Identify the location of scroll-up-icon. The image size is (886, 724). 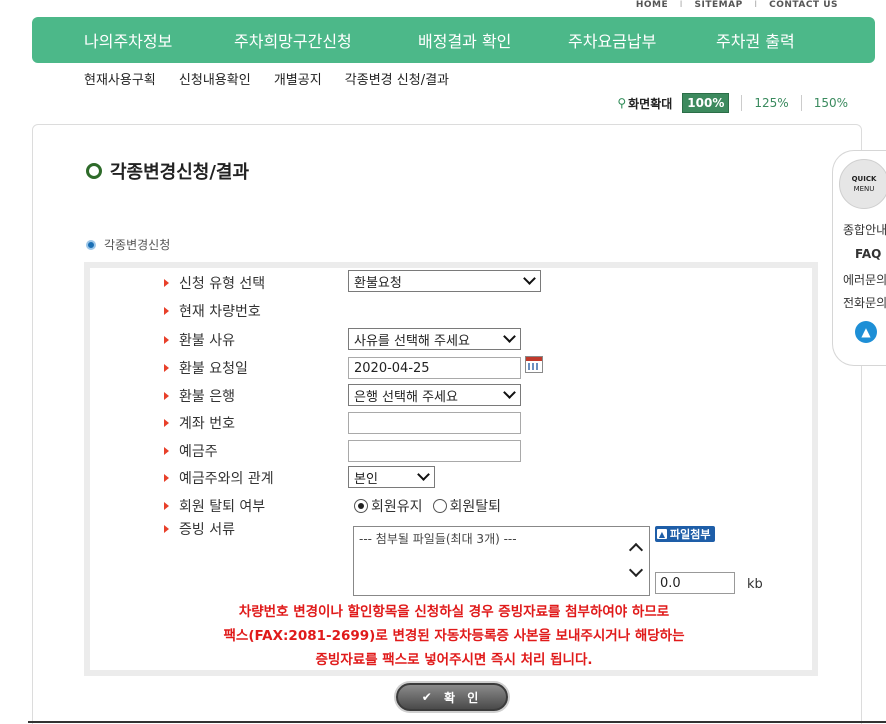
(636, 547).